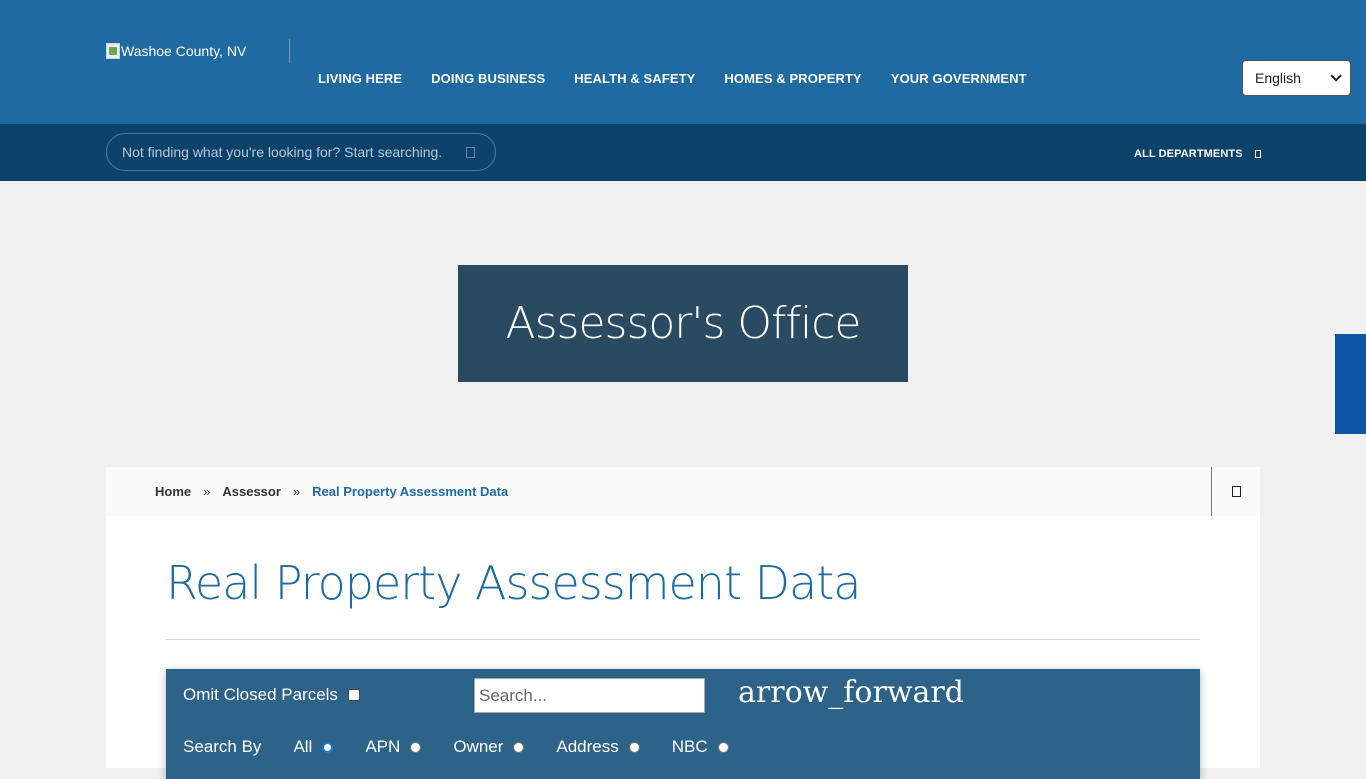  Describe the element at coordinates (519, 747) in the screenshot. I see `radio-owner-button` at that location.